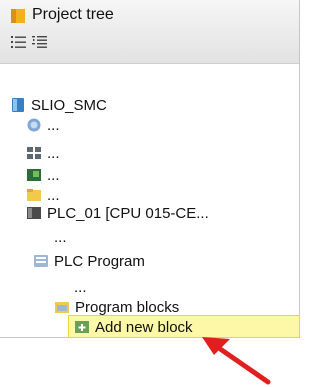 This screenshot has height=387, width=320. What do you see at coordinates (40, 42) in the screenshot?
I see `sort-list-icon` at bounding box center [40, 42].